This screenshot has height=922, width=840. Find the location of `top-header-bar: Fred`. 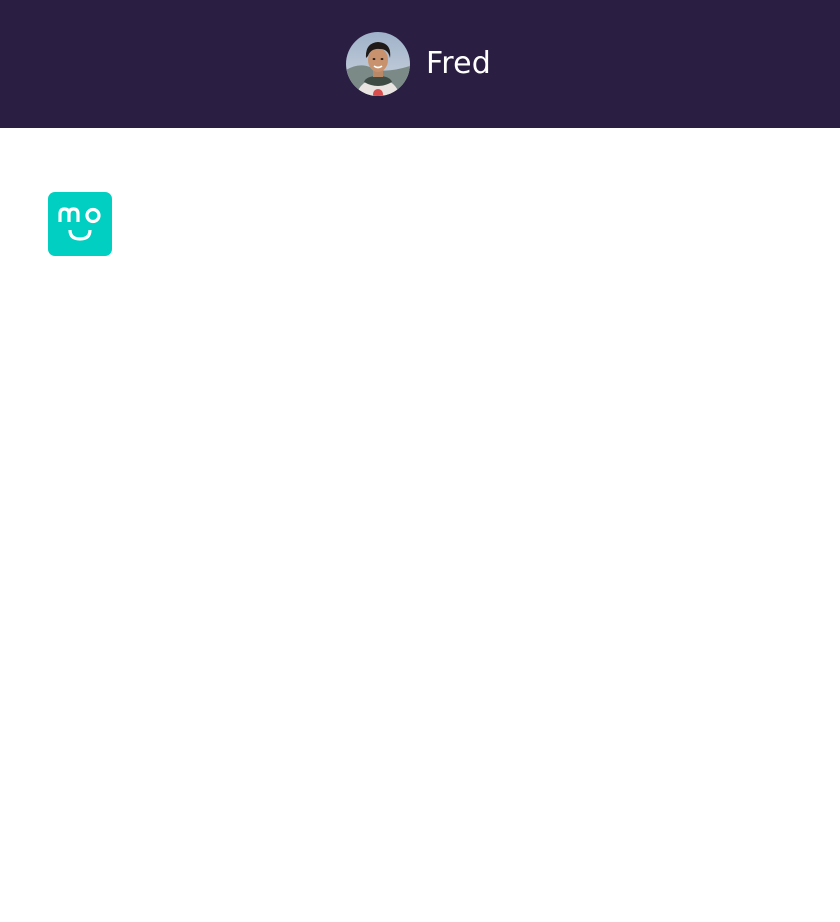

top-header-bar: Fred is located at coordinates (420, 64).